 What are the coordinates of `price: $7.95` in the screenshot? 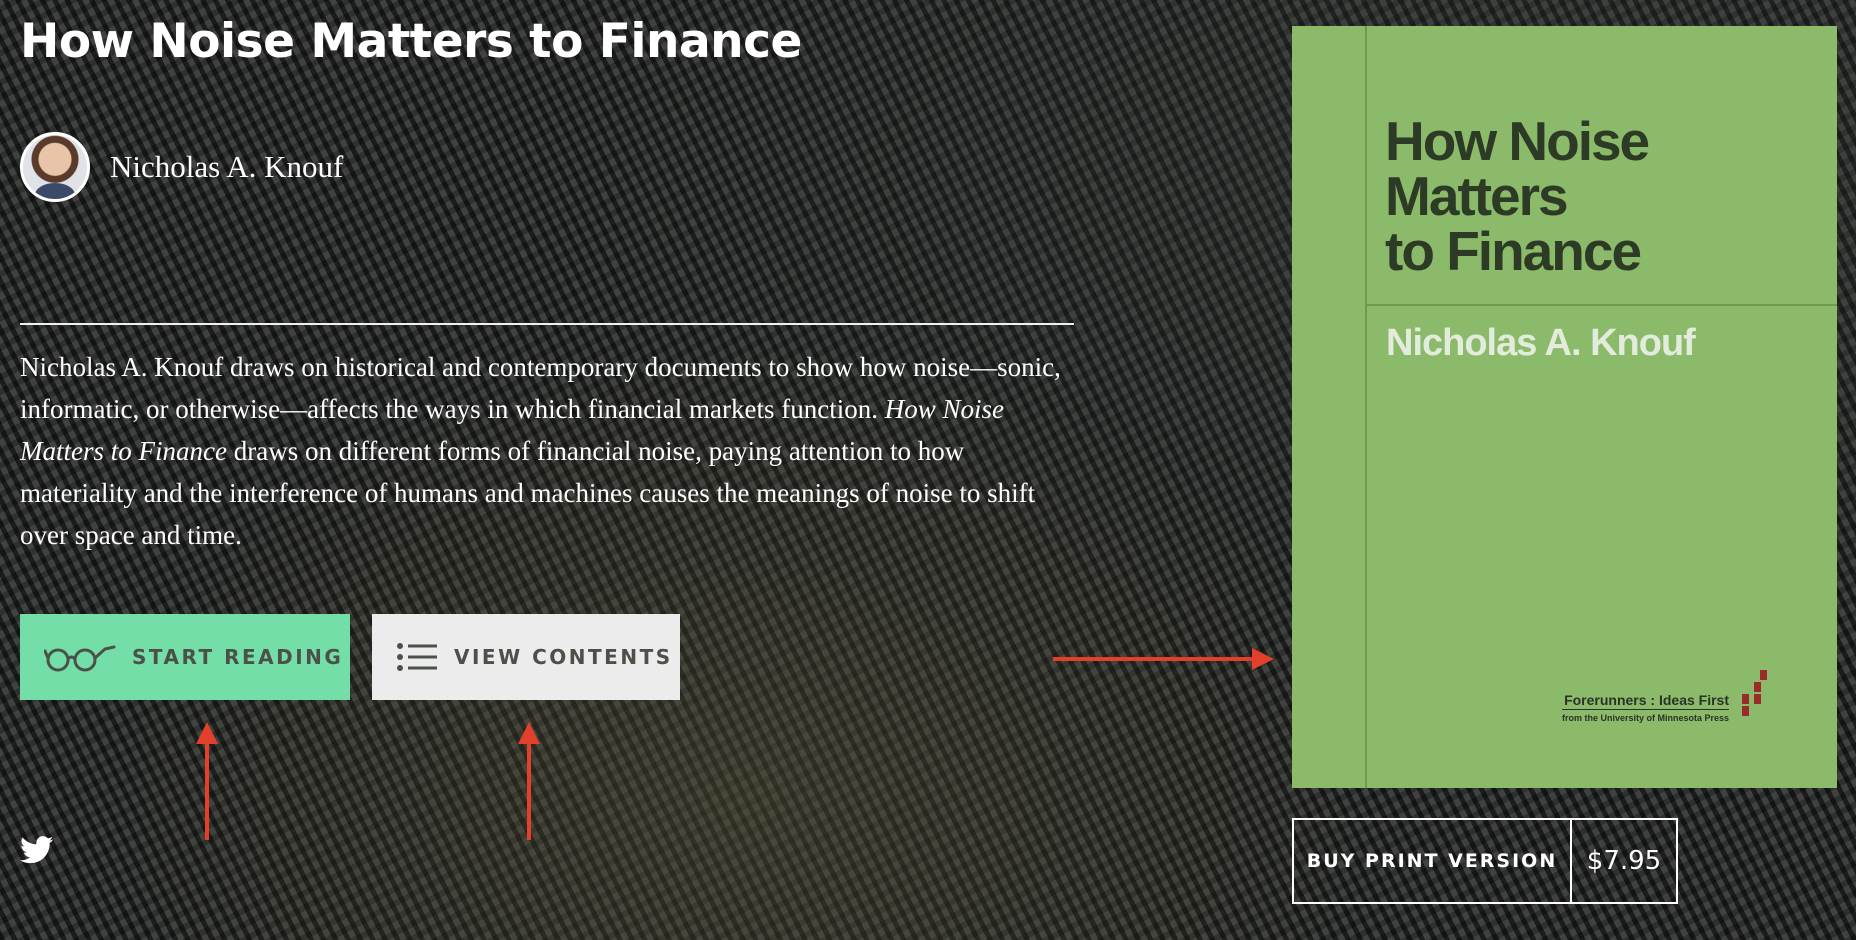 It's located at (1624, 861).